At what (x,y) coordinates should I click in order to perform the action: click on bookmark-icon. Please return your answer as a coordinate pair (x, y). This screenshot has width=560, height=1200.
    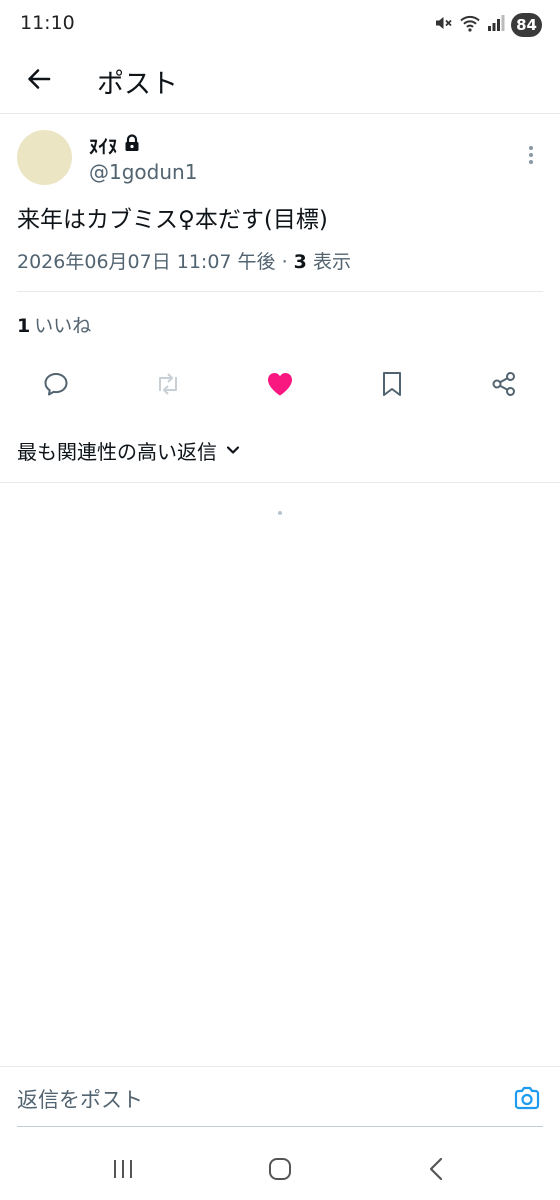
    Looking at the image, I should click on (392, 386).